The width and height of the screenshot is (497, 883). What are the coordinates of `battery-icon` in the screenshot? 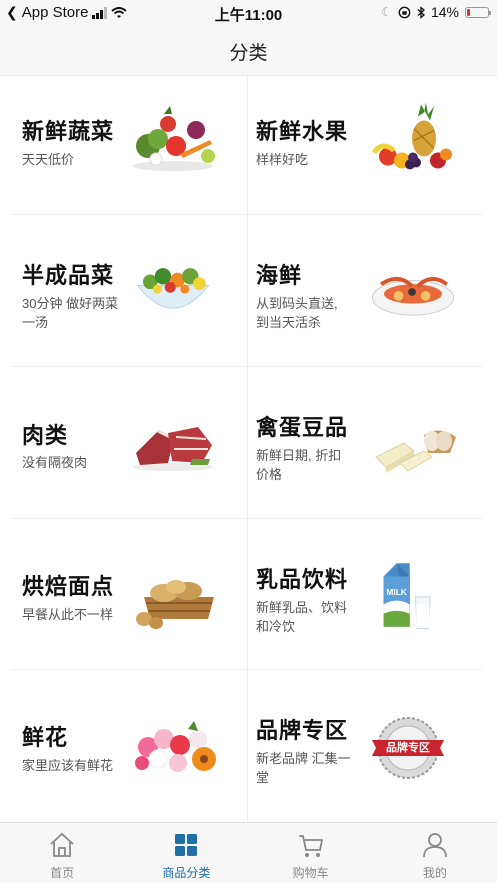 It's located at (478, 12).